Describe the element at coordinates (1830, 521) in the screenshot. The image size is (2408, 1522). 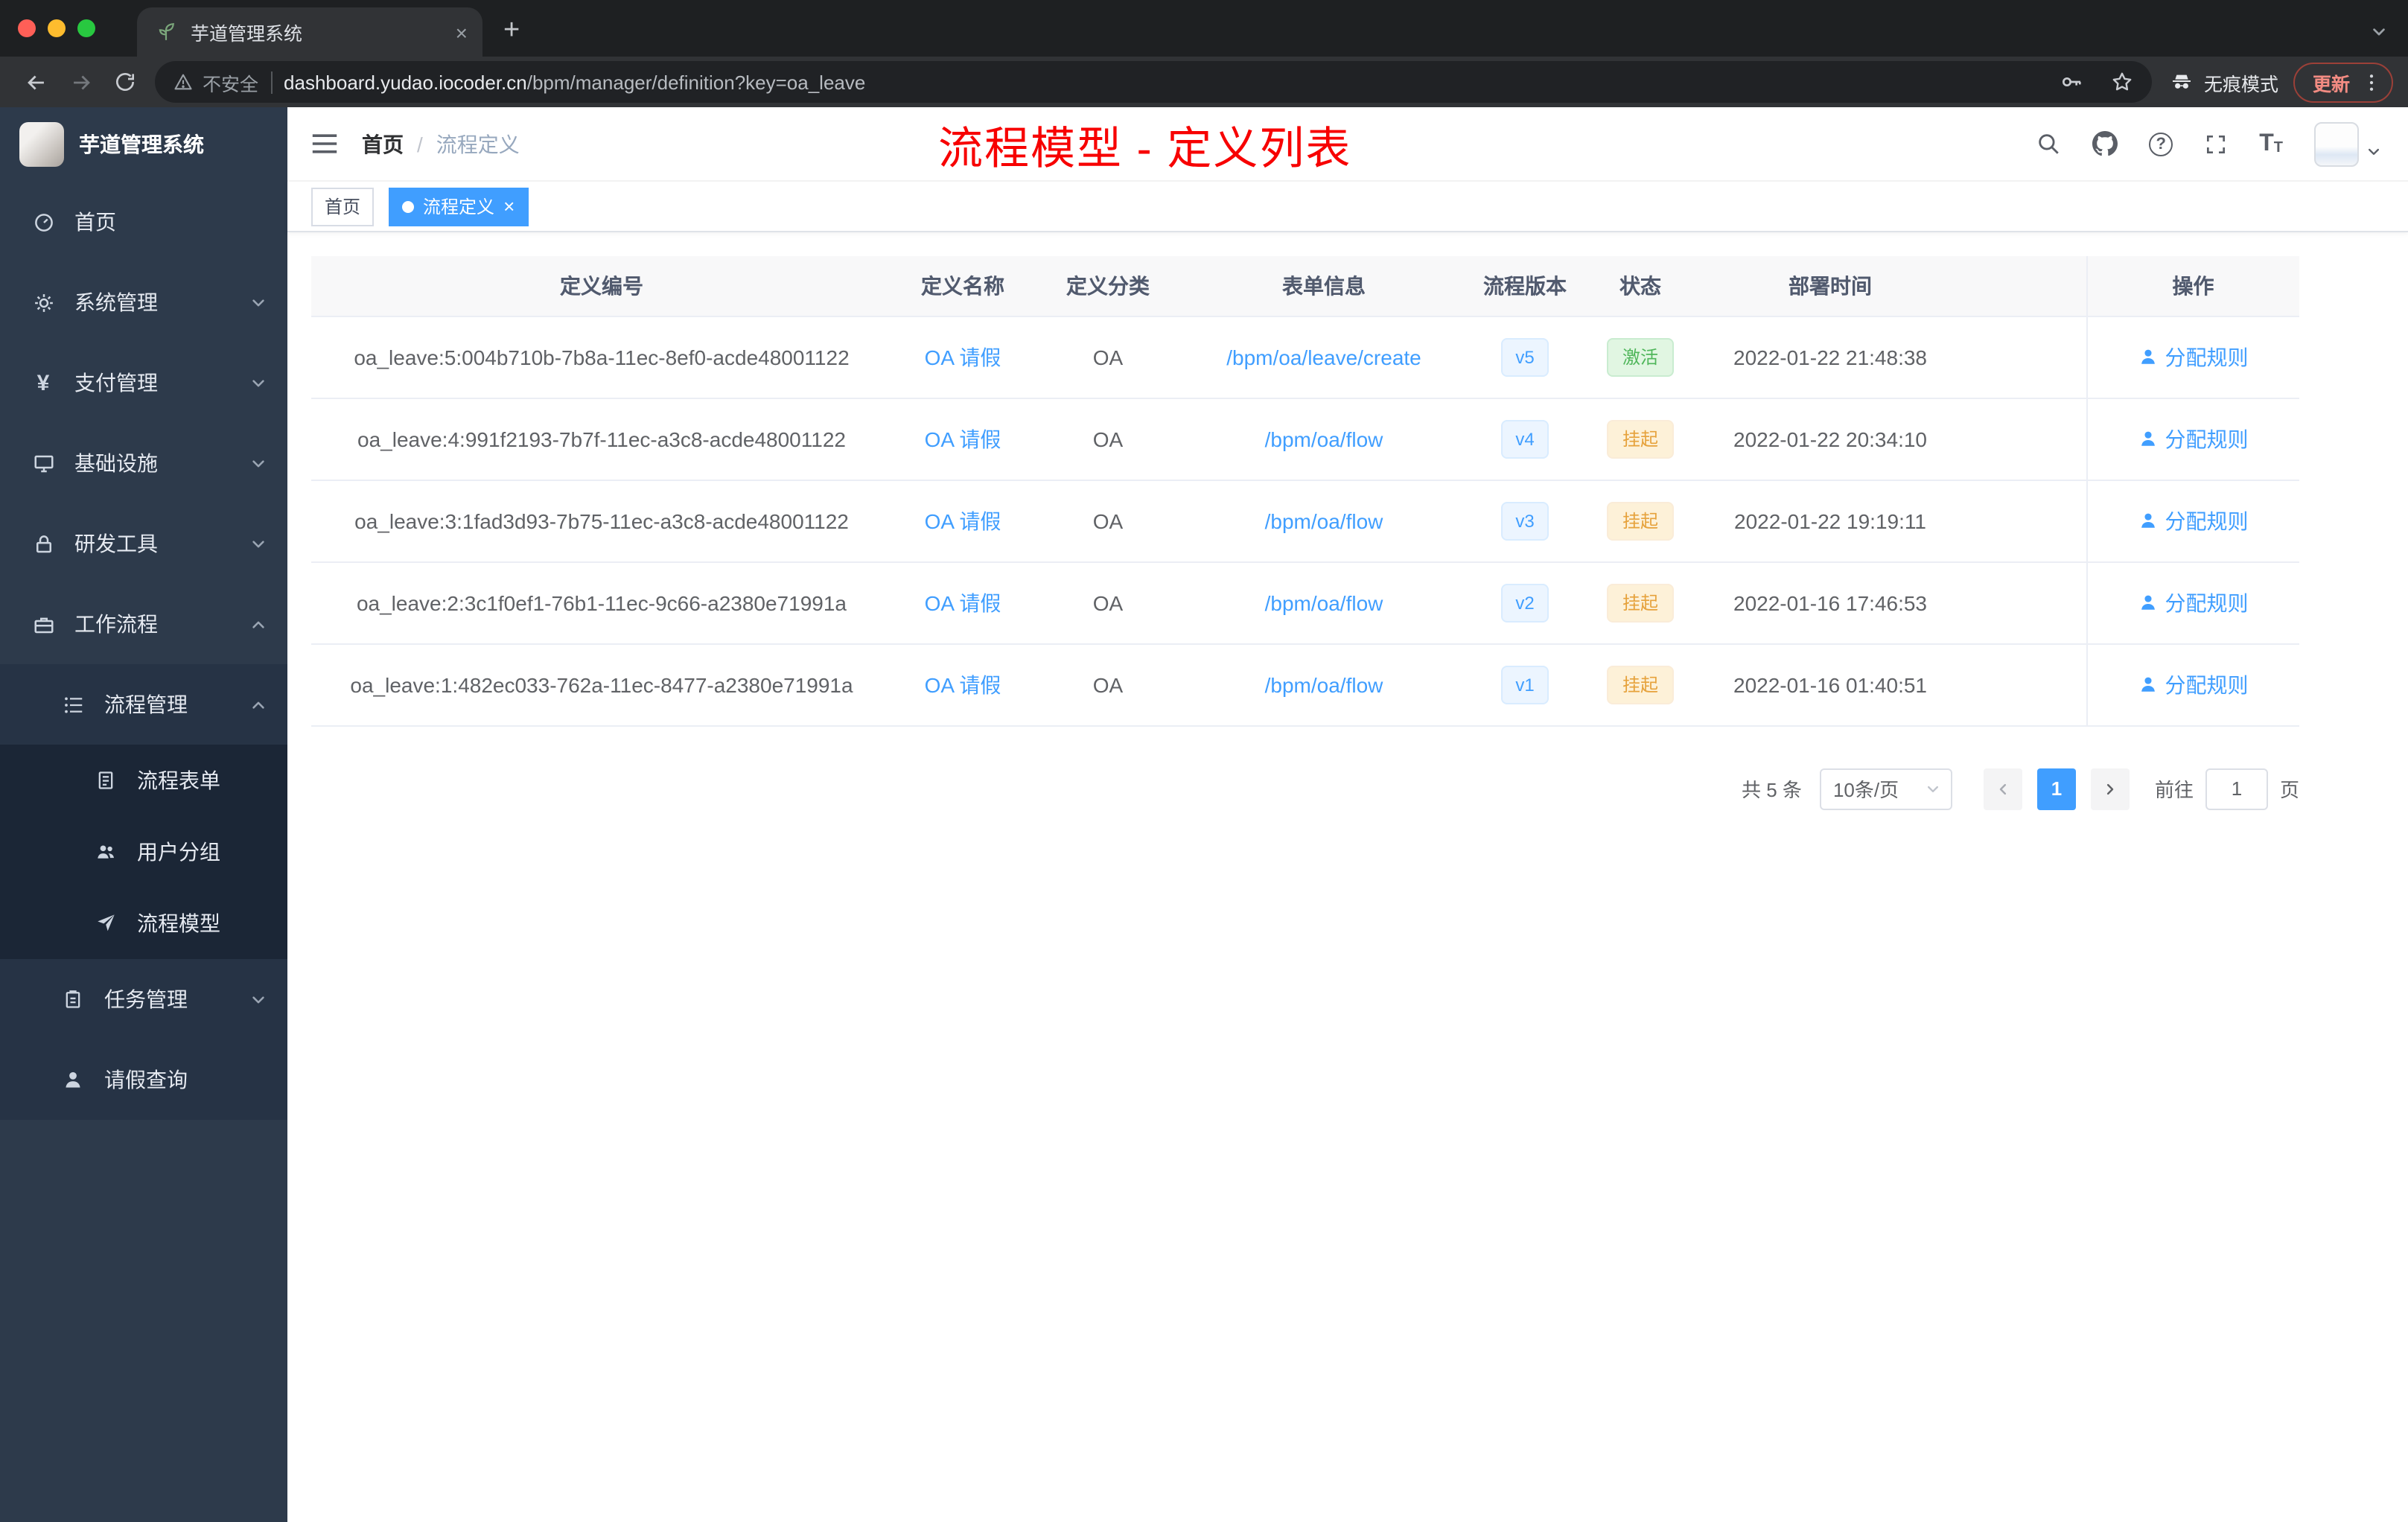
I see `cell-deploy-time: 2022-01-22 19:19:11` at that location.